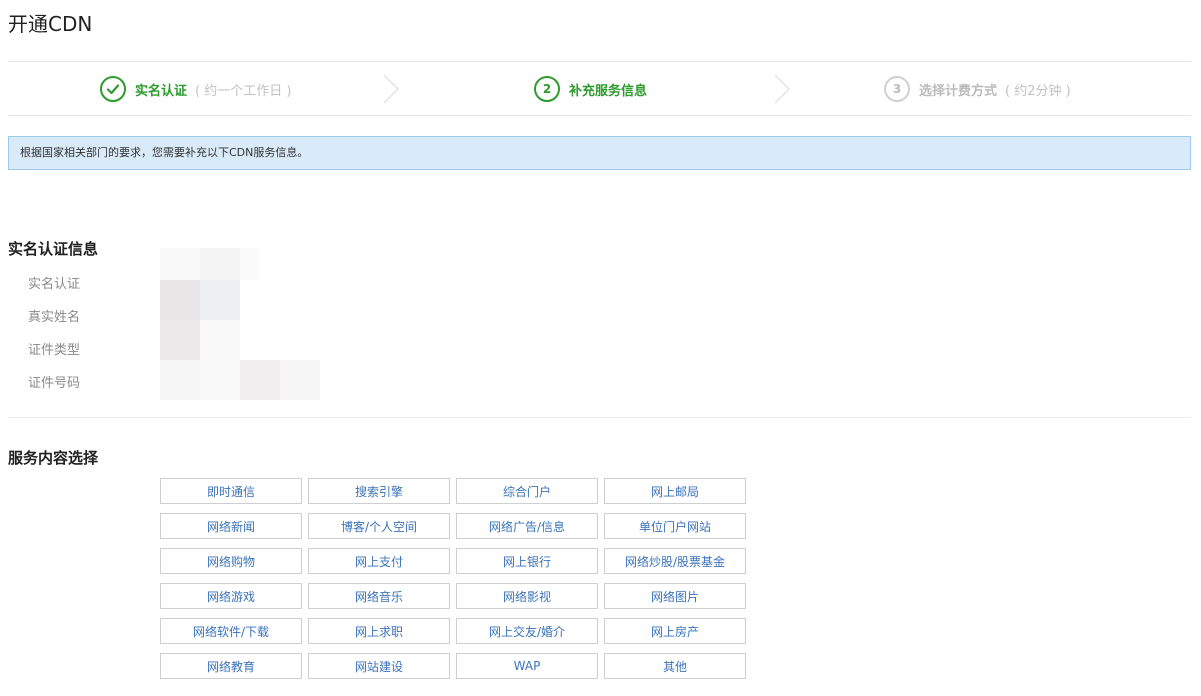  Describe the element at coordinates (379, 631) in the screenshot. I see `service-option: 网上求职` at that location.